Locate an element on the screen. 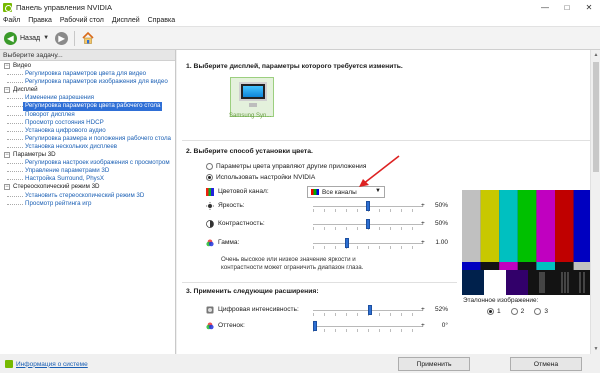 The height and width of the screenshot is (373, 600). digital-vibrance-thumb is located at coordinates (370, 310).